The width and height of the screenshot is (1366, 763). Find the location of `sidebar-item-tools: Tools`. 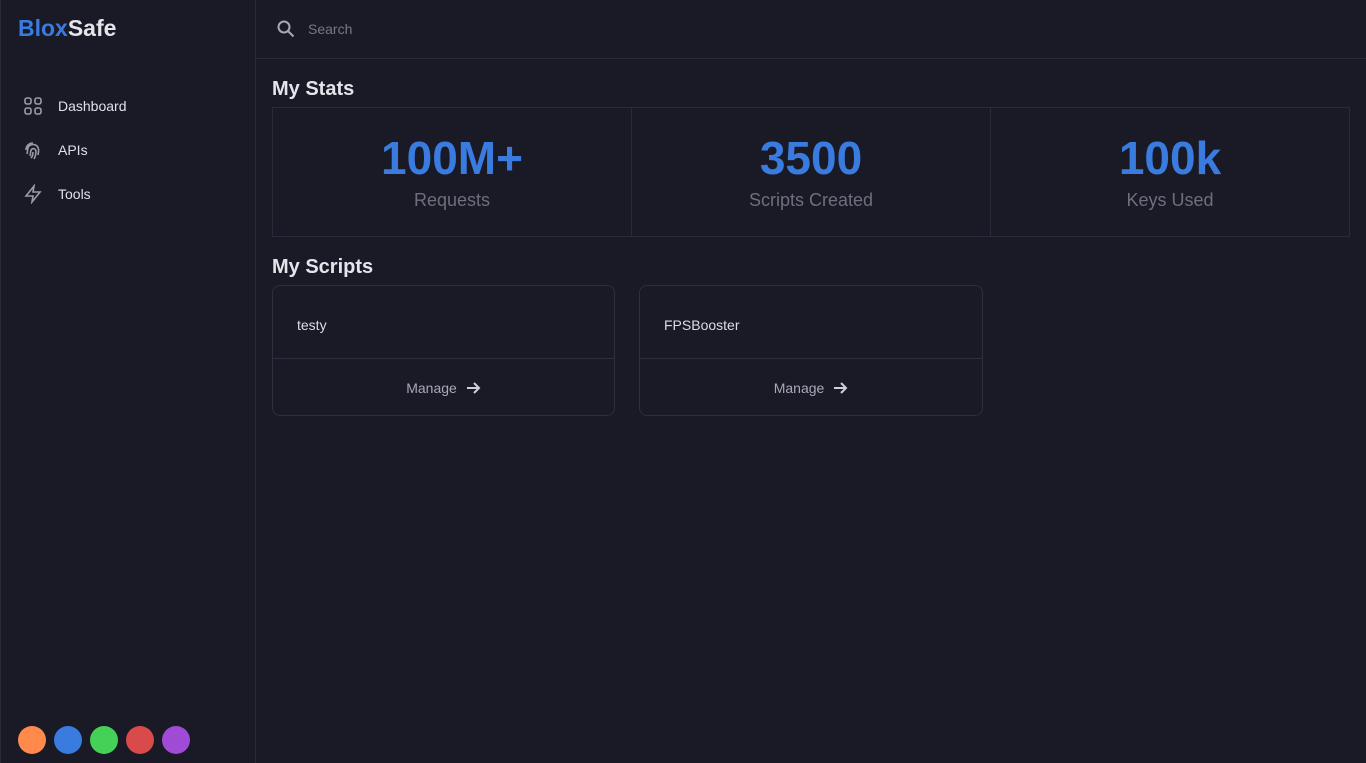

sidebar-item-tools: Tools is located at coordinates (75, 194).